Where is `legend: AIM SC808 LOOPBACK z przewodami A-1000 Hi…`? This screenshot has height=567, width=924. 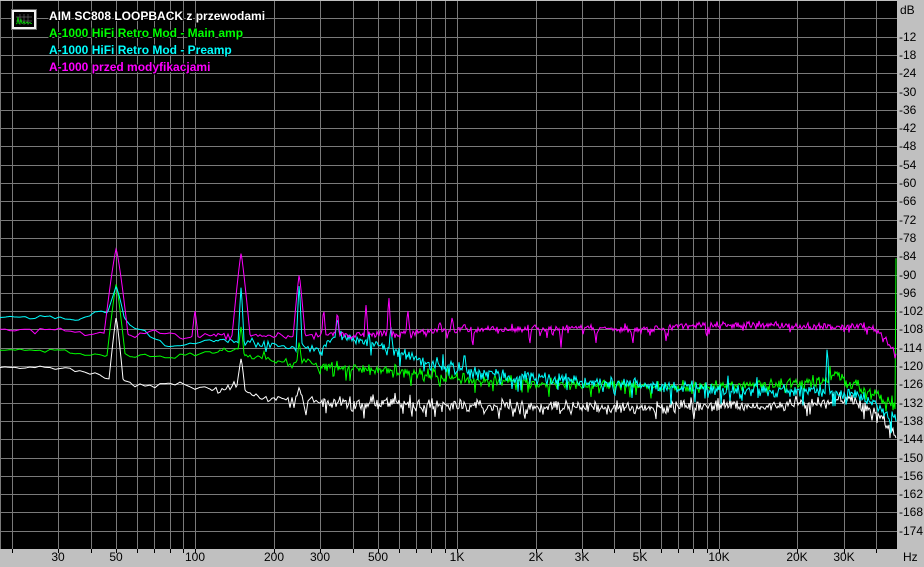 legend: AIM SC808 LOOPBACK z przewodami A-1000 Hi… is located at coordinates (157, 42).